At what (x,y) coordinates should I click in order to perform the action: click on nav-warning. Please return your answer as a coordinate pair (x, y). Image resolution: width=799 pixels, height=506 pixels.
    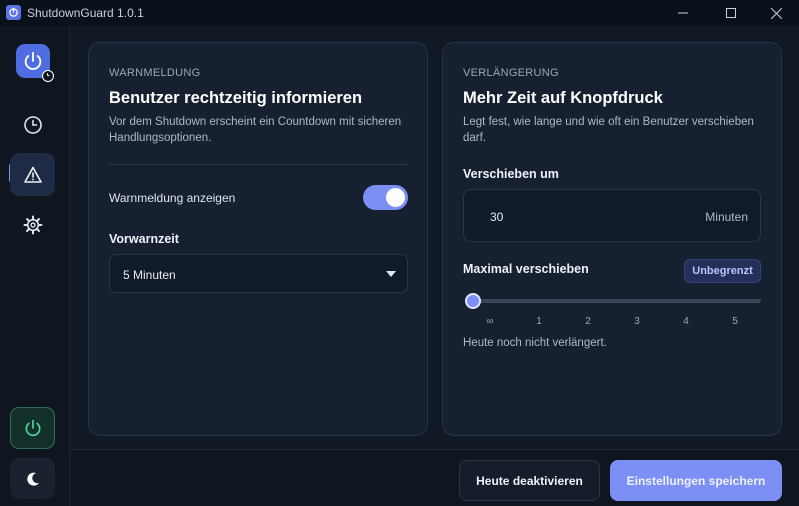
    Looking at the image, I should click on (32, 174).